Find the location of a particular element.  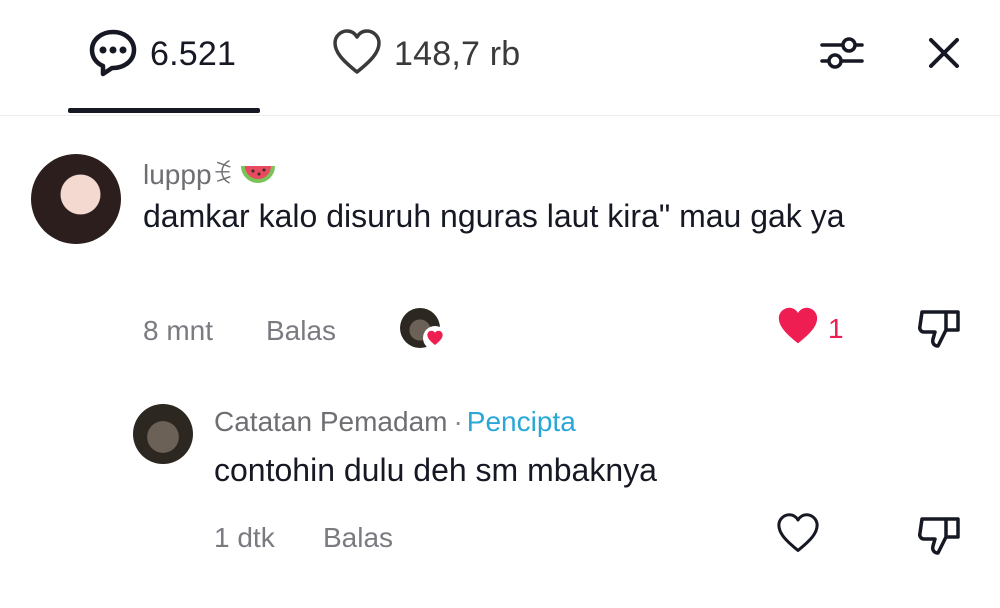

reply-username: Catatan Pemadam · Pencipta is located at coordinates (395, 422).